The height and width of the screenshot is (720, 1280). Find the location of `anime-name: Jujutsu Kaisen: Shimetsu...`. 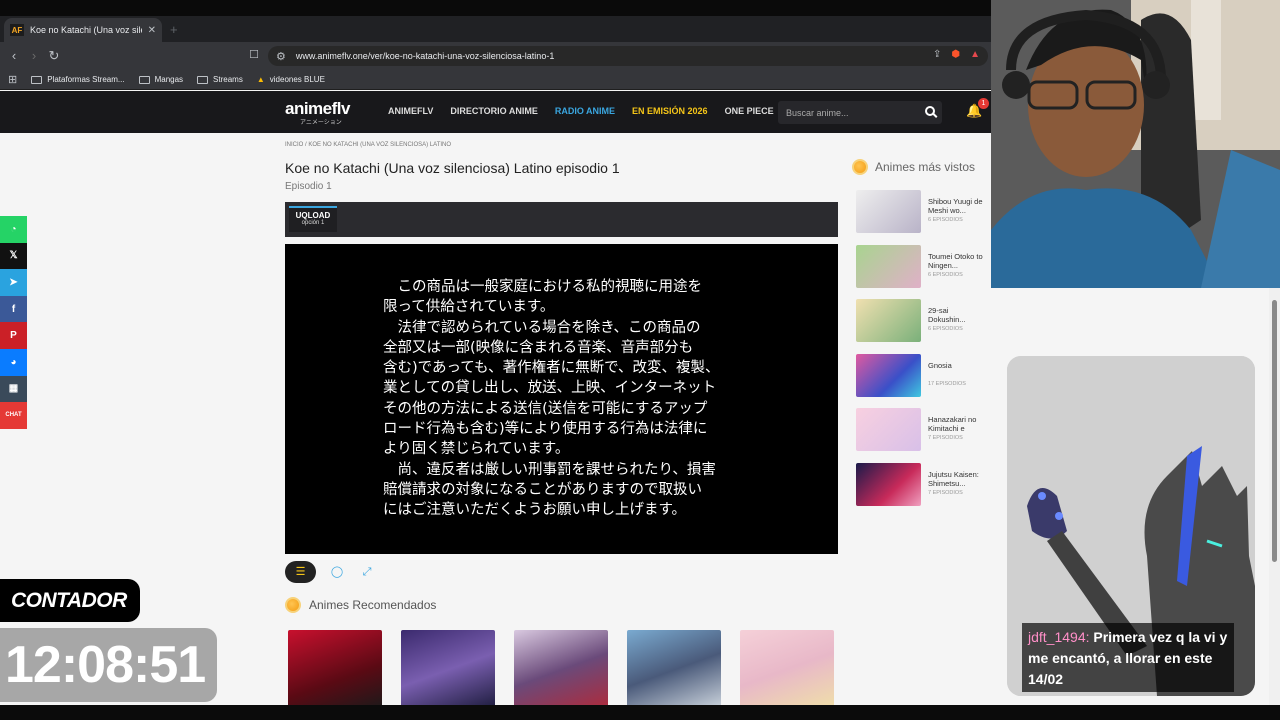

anime-name: Jujutsu Kaisen: Shimetsu... is located at coordinates (953, 478).